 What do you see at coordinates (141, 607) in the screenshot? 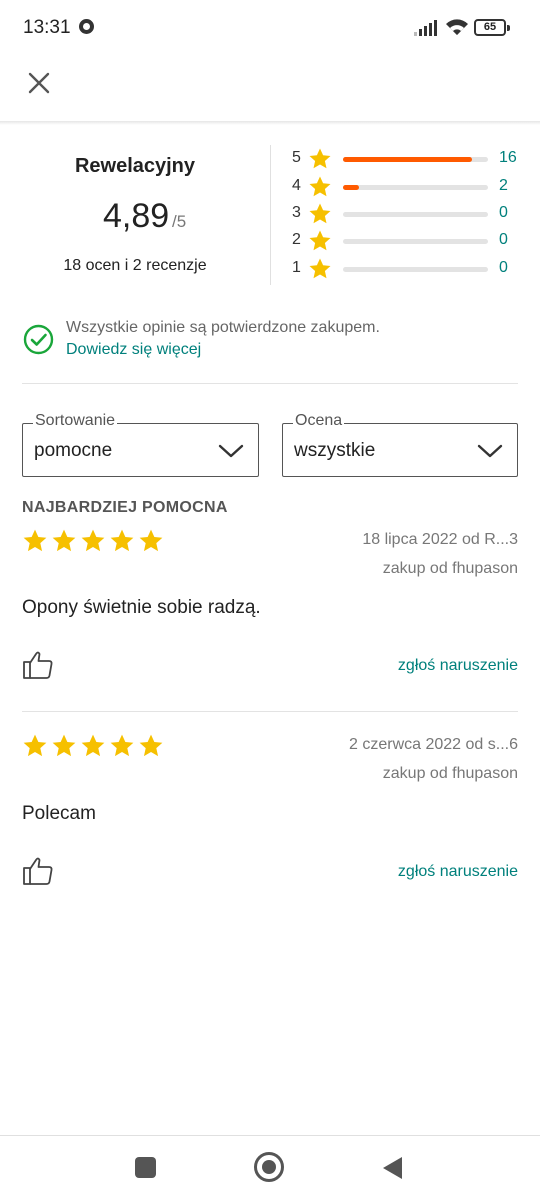
I see `review-text: Opony świetnie sobie radzą.` at bounding box center [141, 607].